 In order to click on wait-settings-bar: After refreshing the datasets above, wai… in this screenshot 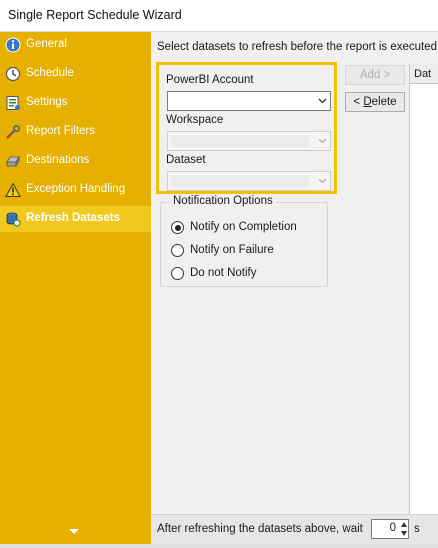, I will do `click(294, 529)`.